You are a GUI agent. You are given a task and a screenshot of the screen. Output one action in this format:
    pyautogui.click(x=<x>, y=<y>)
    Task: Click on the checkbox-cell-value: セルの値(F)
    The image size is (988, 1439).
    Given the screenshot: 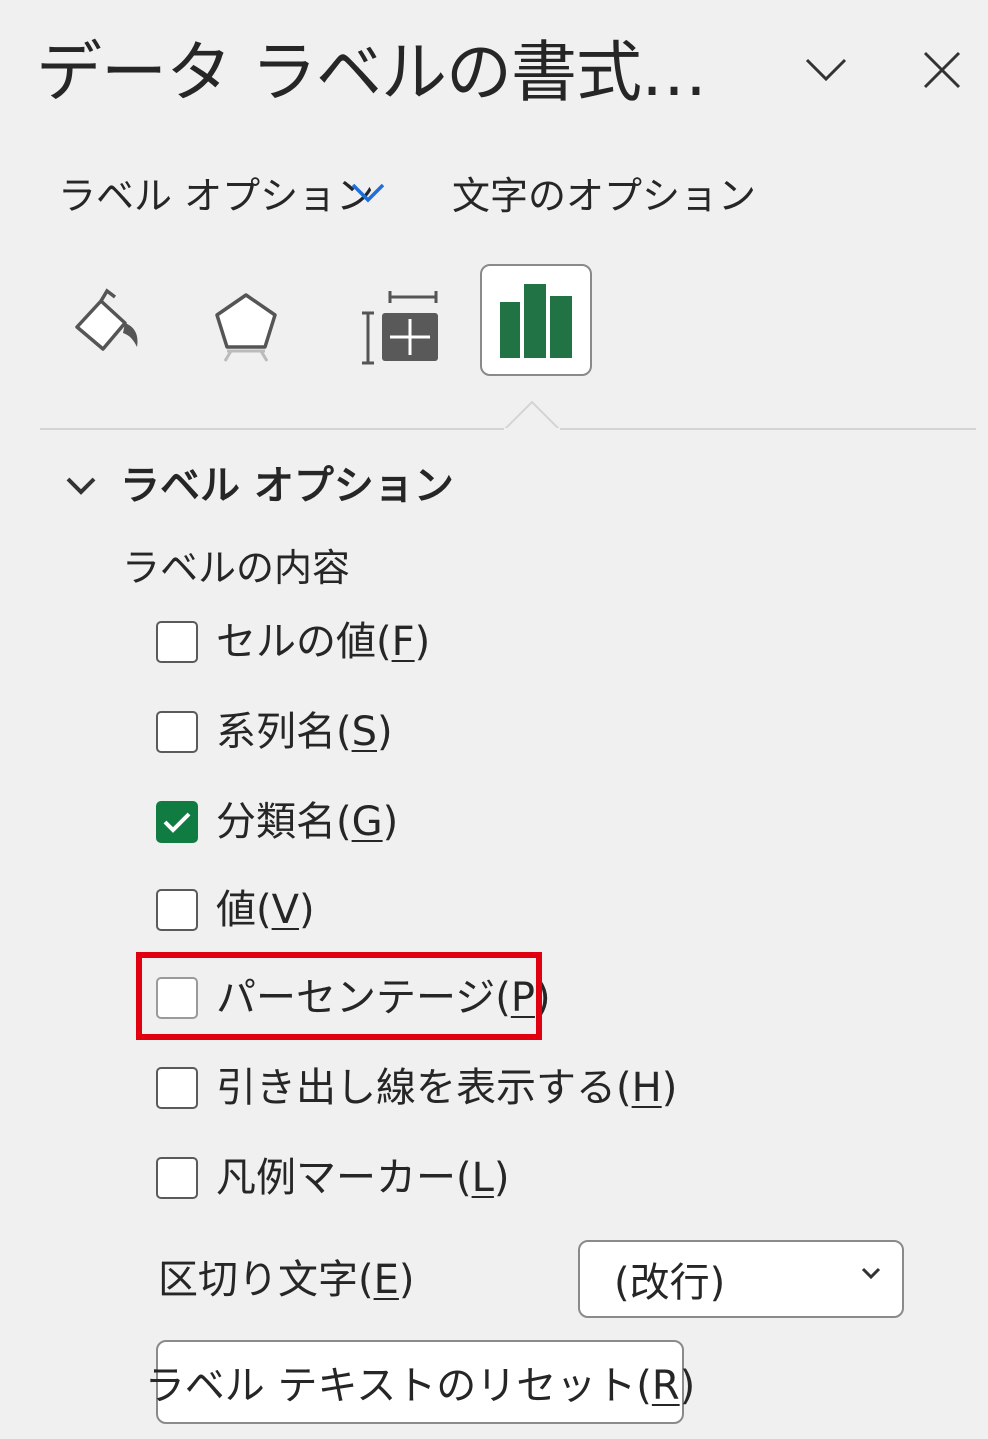 What is the action you would take?
    pyautogui.click(x=293, y=642)
    